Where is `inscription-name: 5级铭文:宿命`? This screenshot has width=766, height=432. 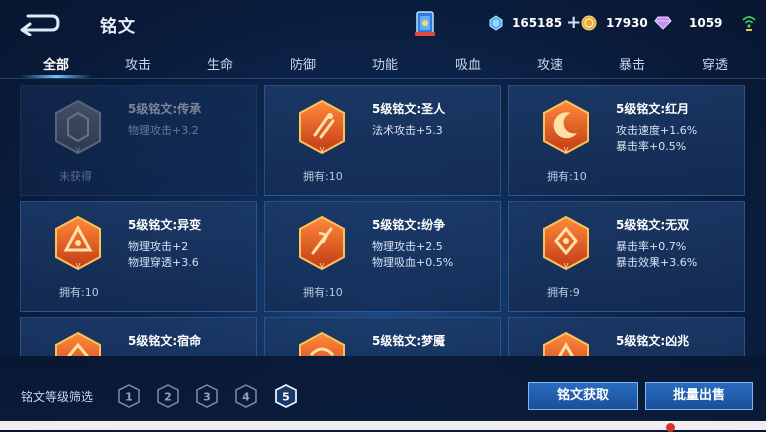 inscription-name: 5级铭文:宿命 is located at coordinates (165, 341).